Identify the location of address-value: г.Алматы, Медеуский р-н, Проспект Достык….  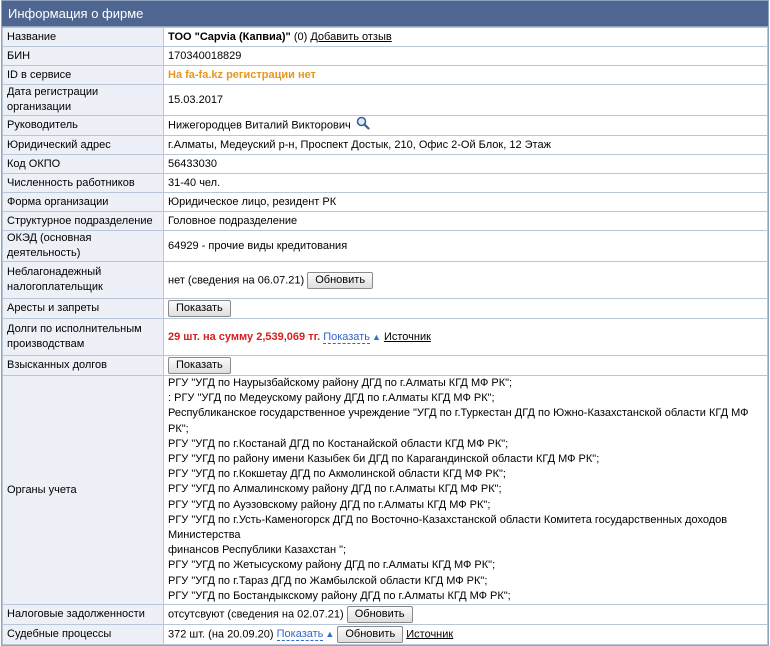
(465, 145).